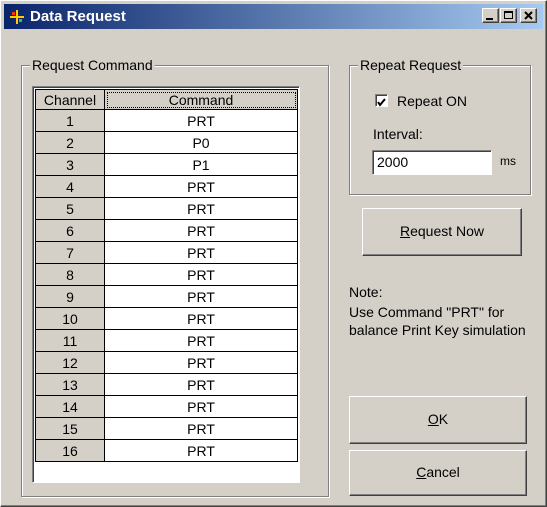 The height and width of the screenshot is (507, 547). I want to click on table-row: 11 PRT, so click(166, 340).